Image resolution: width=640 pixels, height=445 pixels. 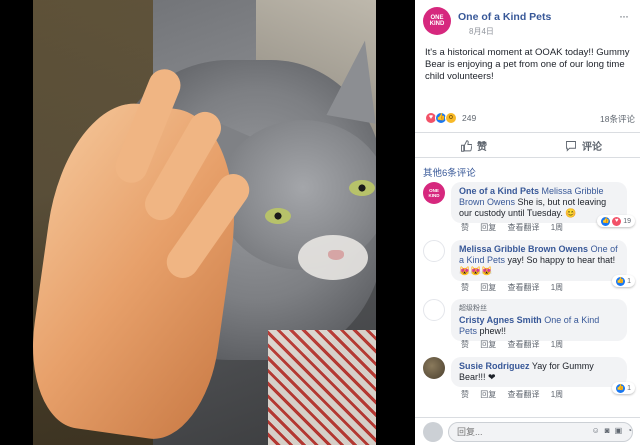 What do you see at coordinates (336, 255) in the screenshot?
I see `cat-nose` at bounding box center [336, 255].